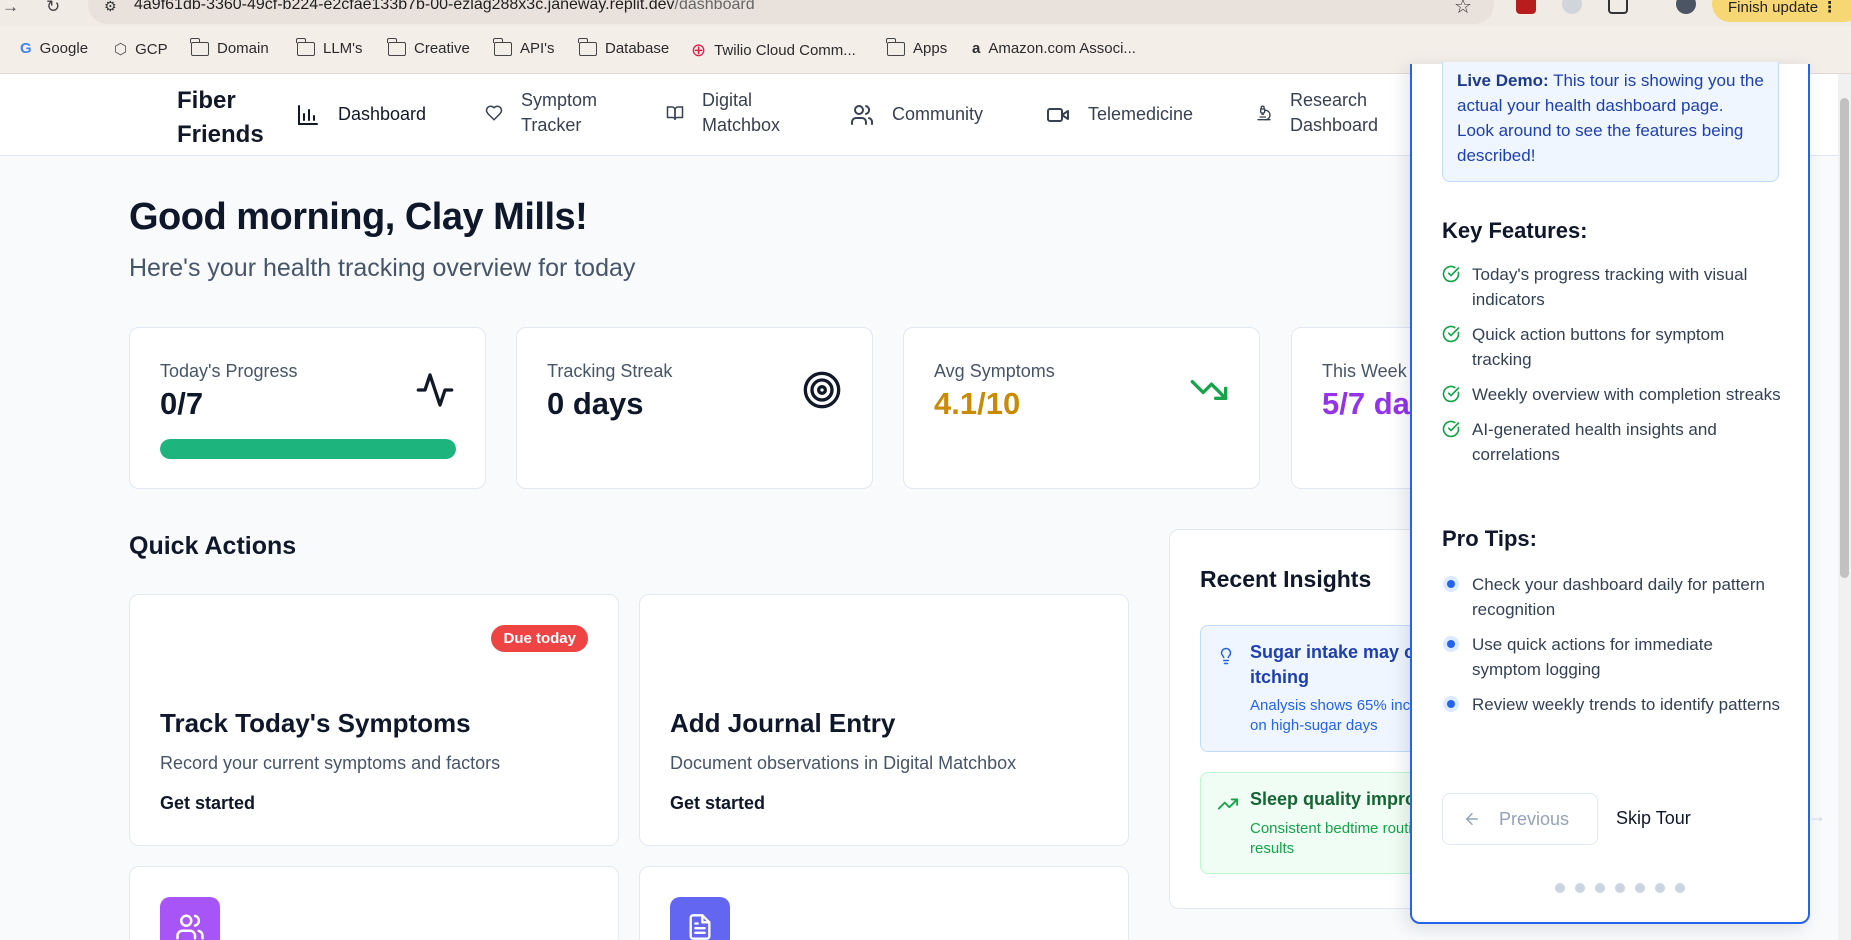  What do you see at coordinates (976, 48) in the screenshot?
I see `amazon-icon: a` at bounding box center [976, 48].